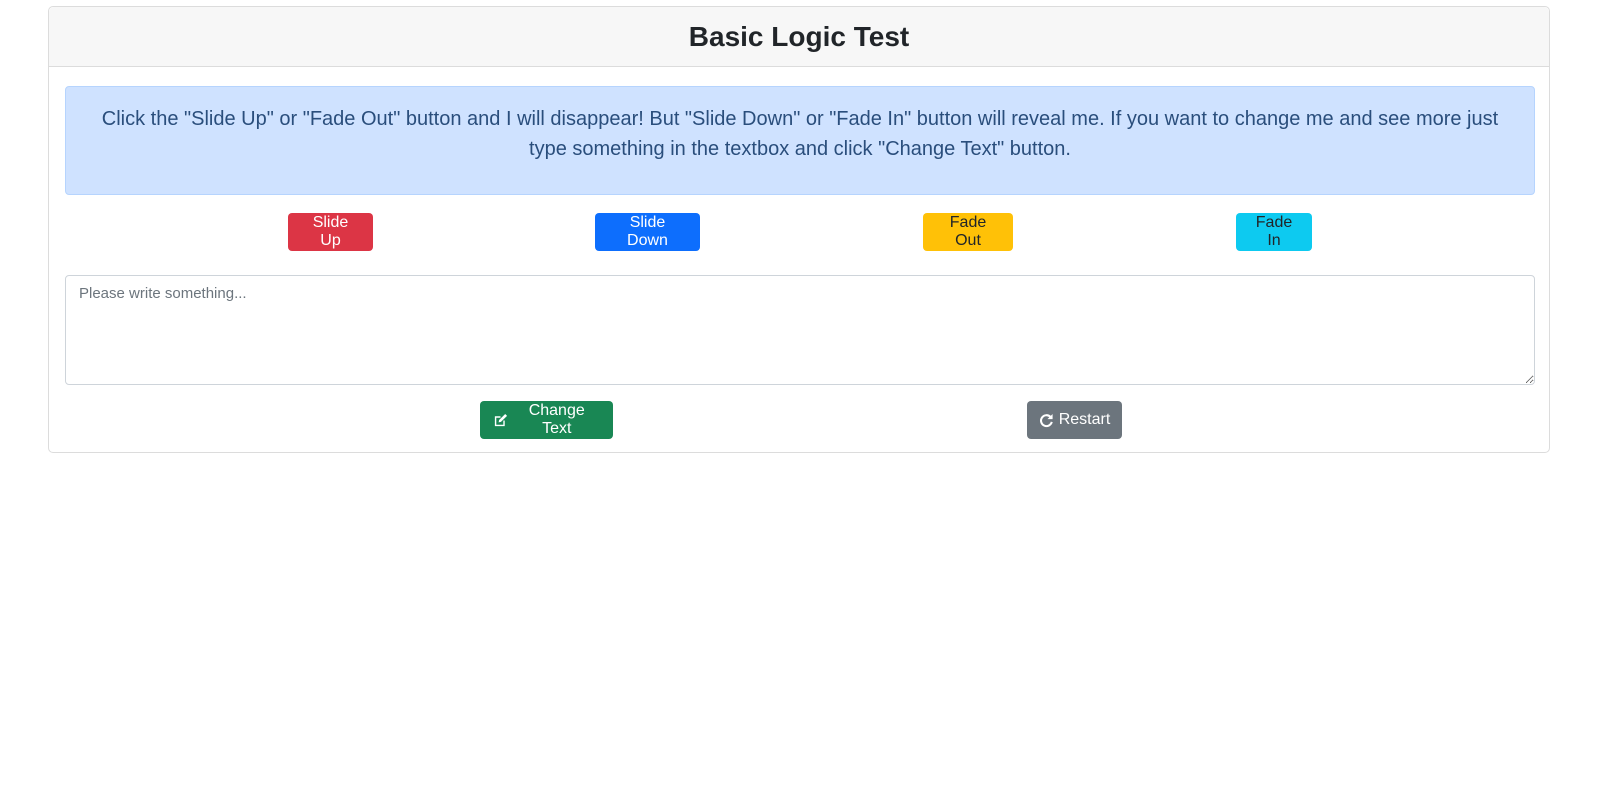  I want to click on card-header: Basic Logic Test, so click(799, 37).